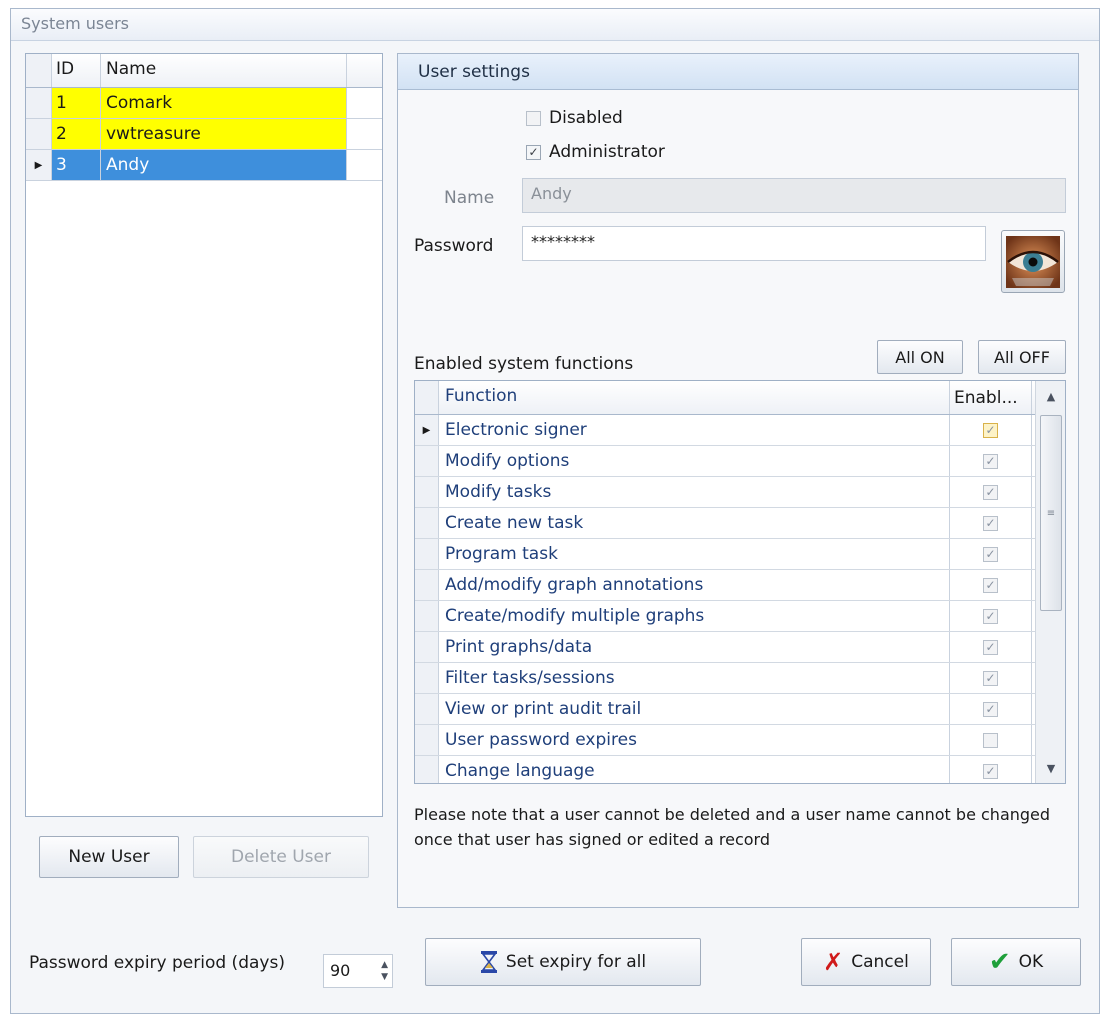 Image resolution: width=1104 pixels, height=1017 pixels. What do you see at coordinates (204, 165) in the screenshot?
I see `user-row: ▶ 3 Andy` at bounding box center [204, 165].